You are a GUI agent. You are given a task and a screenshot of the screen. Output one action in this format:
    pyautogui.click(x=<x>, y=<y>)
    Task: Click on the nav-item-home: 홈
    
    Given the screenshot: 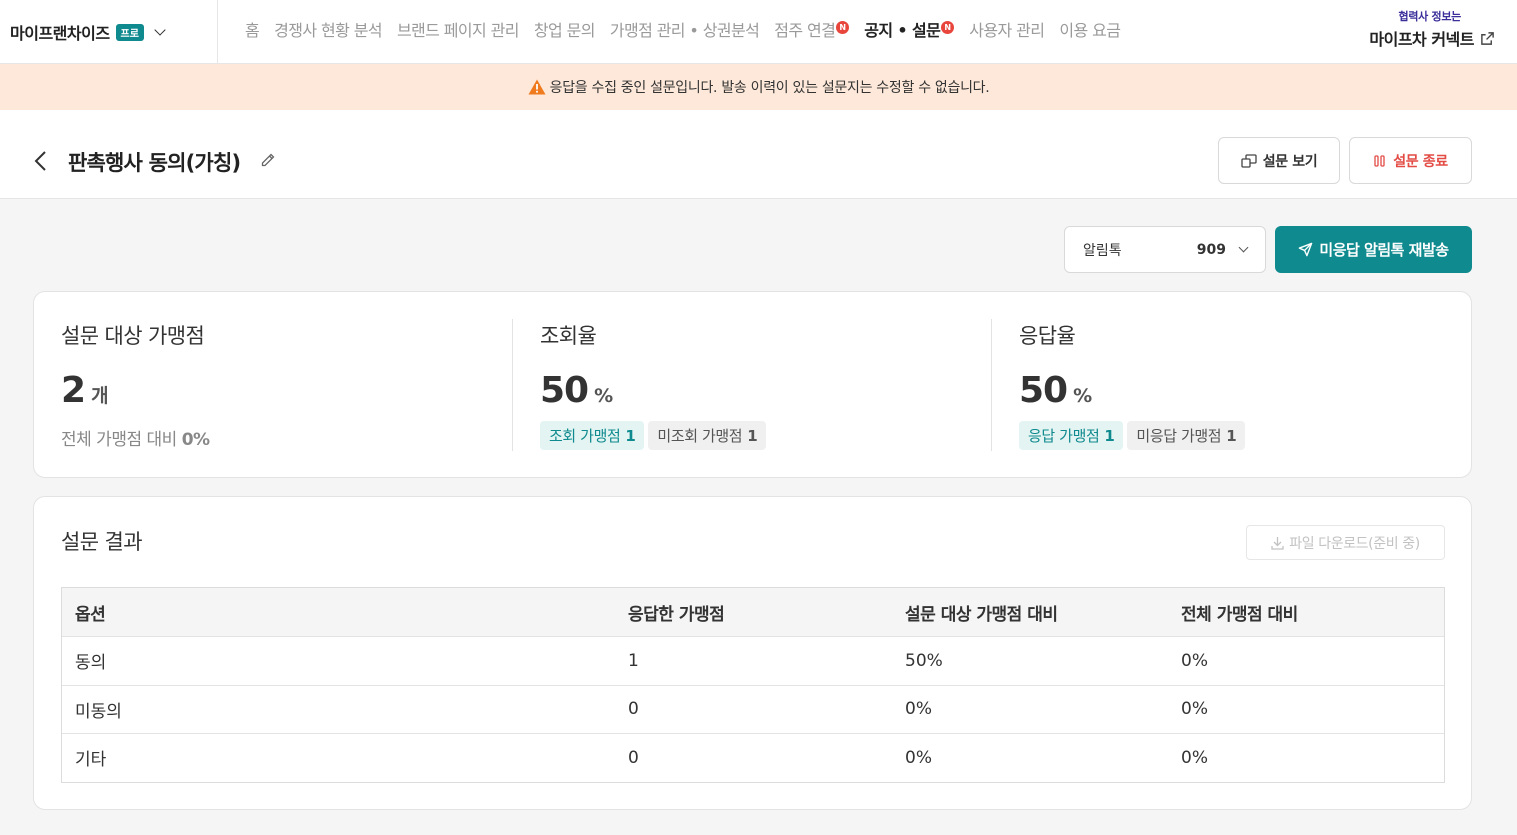 What is the action you would take?
    pyautogui.click(x=252, y=29)
    